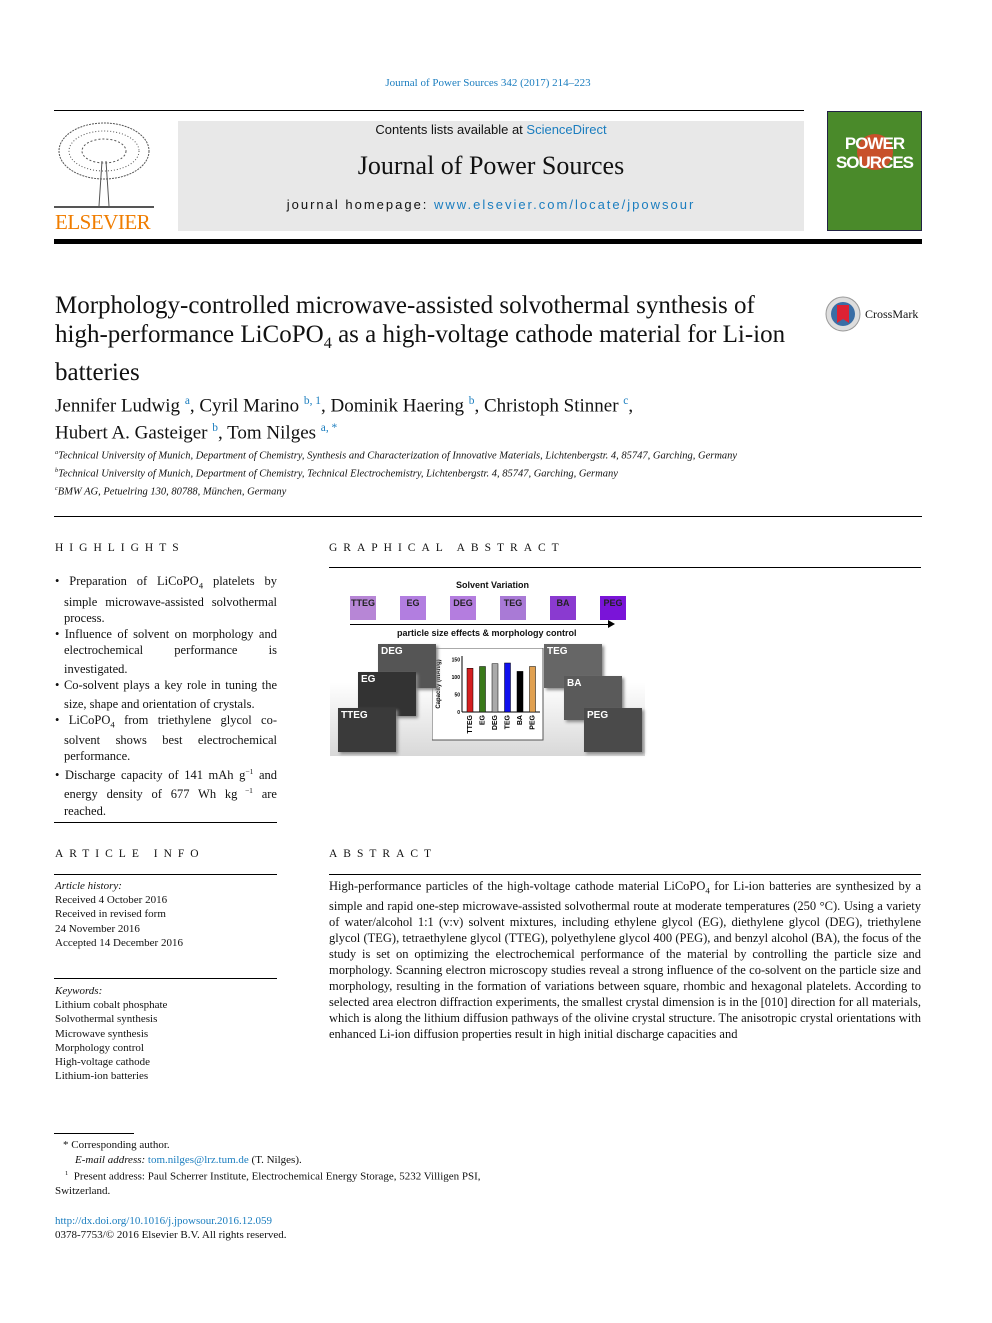 Image resolution: width=992 pixels, height=1323 pixels. Describe the element at coordinates (271, 433) in the screenshot. I see `author: Tom Nilges` at that location.